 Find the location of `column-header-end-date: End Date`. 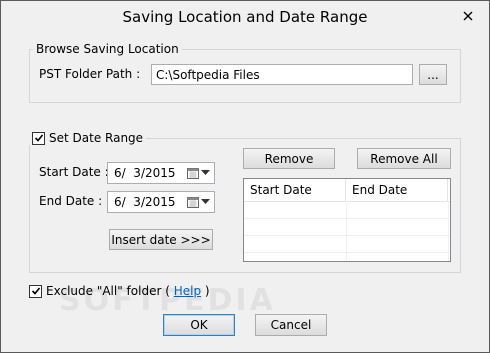

column-header-end-date: End Date is located at coordinates (397, 190).